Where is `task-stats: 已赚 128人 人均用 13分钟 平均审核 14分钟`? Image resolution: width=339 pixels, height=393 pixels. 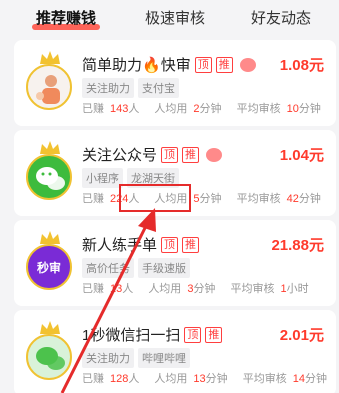
task-stats: 已赚 128人 人均用 13分钟 平均审核 14分钟 is located at coordinates (204, 379).